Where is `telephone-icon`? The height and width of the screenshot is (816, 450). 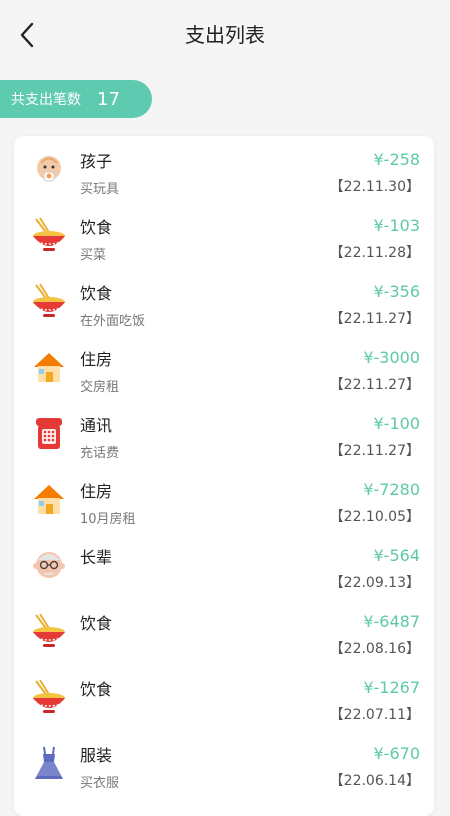 telephone-icon is located at coordinates (49, 433).